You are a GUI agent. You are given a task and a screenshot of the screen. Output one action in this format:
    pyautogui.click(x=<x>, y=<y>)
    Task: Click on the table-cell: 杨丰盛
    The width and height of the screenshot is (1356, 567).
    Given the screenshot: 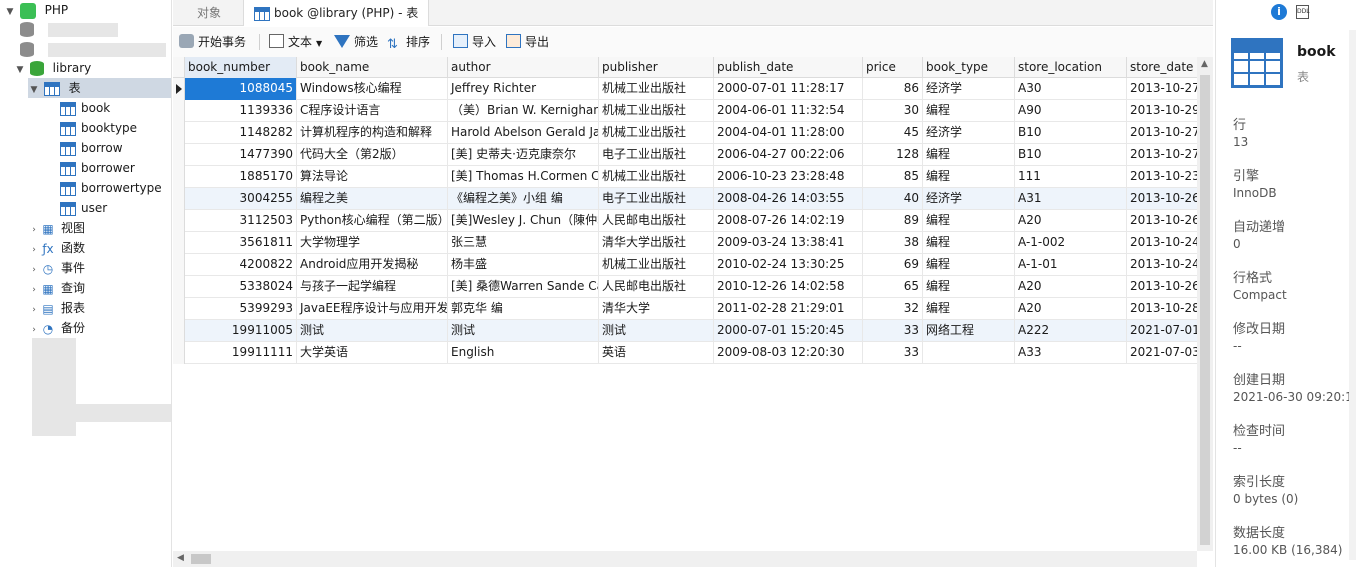 What is the action you would take?
    pyautogui.click(x=523, y=265)
    